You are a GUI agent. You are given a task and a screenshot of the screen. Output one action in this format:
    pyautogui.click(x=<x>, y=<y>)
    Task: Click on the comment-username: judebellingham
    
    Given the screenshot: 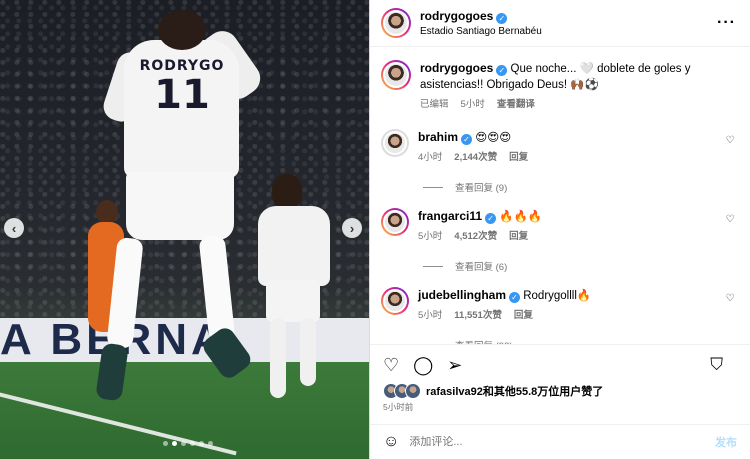 What is the action you would take?
    pyautogui.click(x=462, y=295)
    